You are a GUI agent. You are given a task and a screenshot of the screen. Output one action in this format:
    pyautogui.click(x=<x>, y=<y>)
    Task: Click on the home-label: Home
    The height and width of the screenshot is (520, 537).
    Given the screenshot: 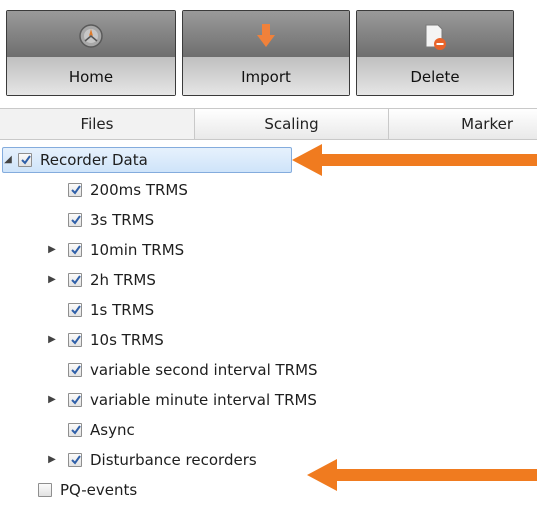 What is the action you would take?
    pyautogui.click(x=91, y=77)
    